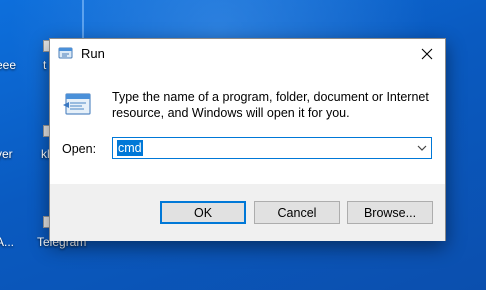 The width and height of the screenshot is (486, 290). I want to click on close-button, so click(427, 54).